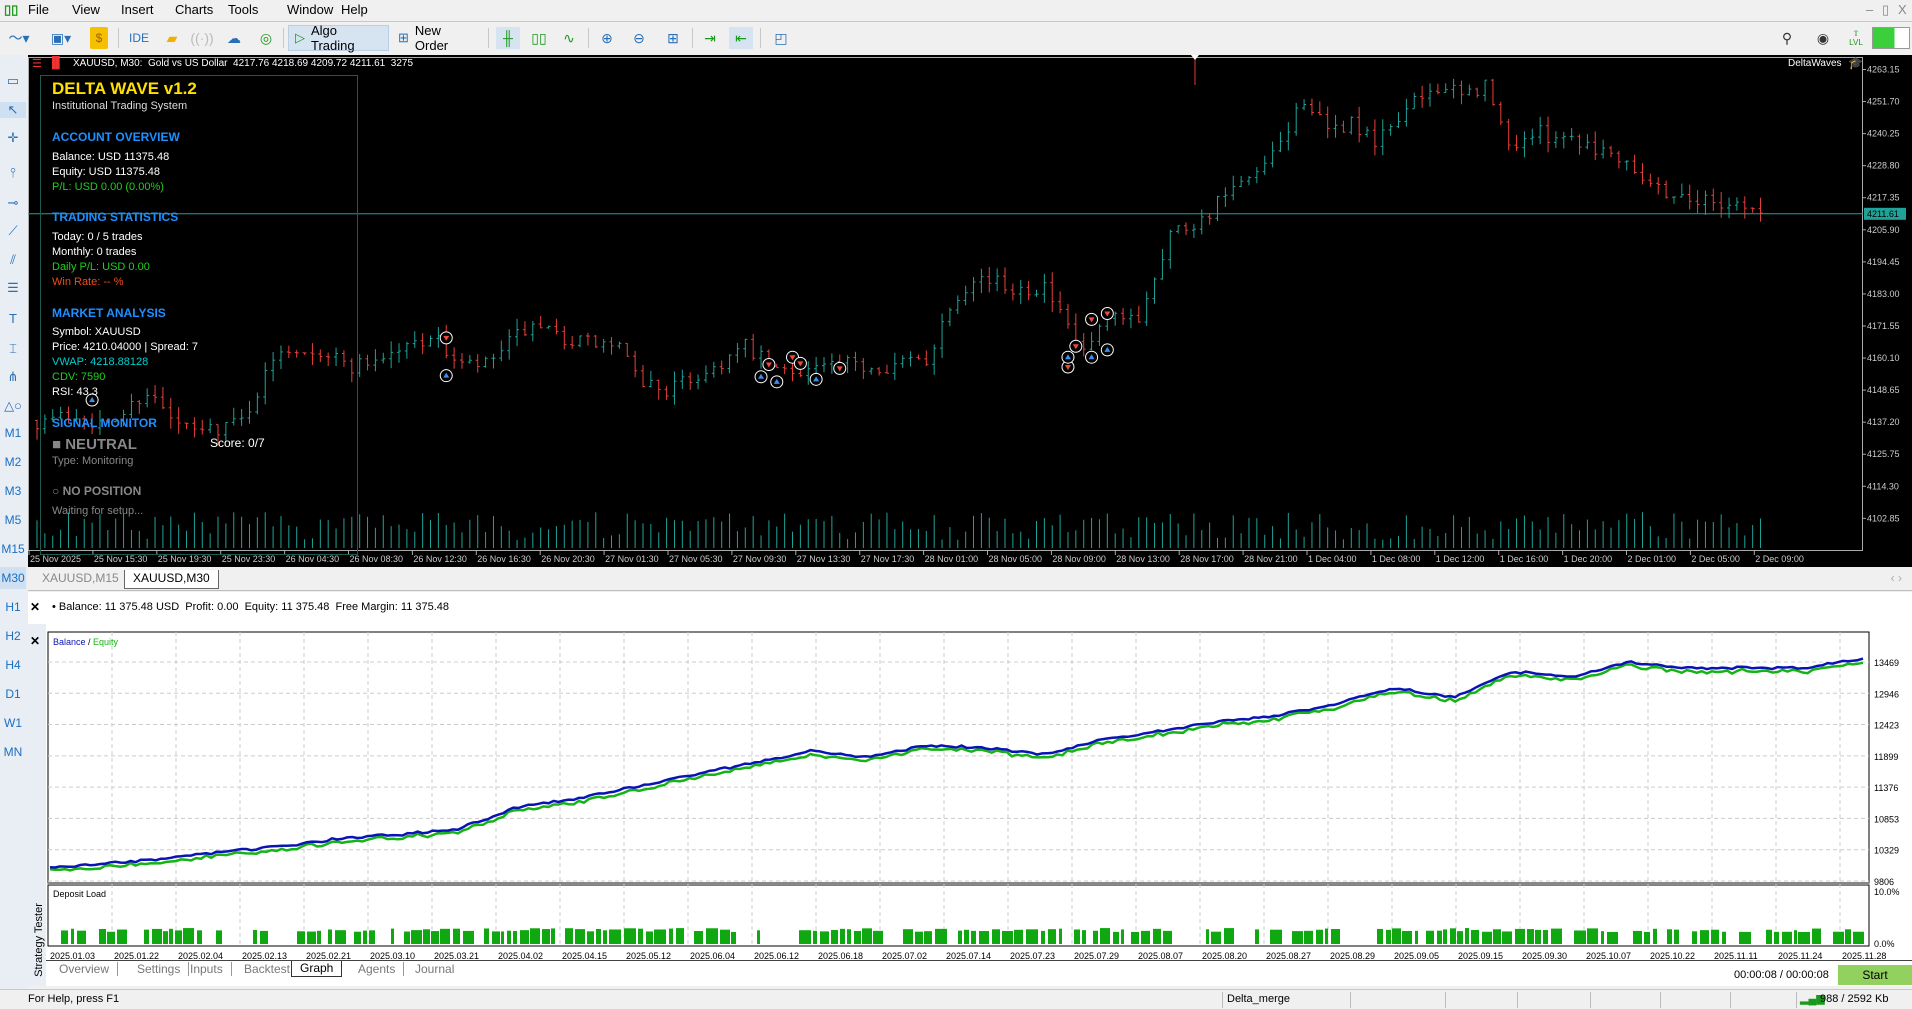 This screenshot has width=1912, height=1009. What do you see at coordinates (13, 462) in the screenshot?
I see `timeframe-m2: M2` at bounding box center [13, 462].